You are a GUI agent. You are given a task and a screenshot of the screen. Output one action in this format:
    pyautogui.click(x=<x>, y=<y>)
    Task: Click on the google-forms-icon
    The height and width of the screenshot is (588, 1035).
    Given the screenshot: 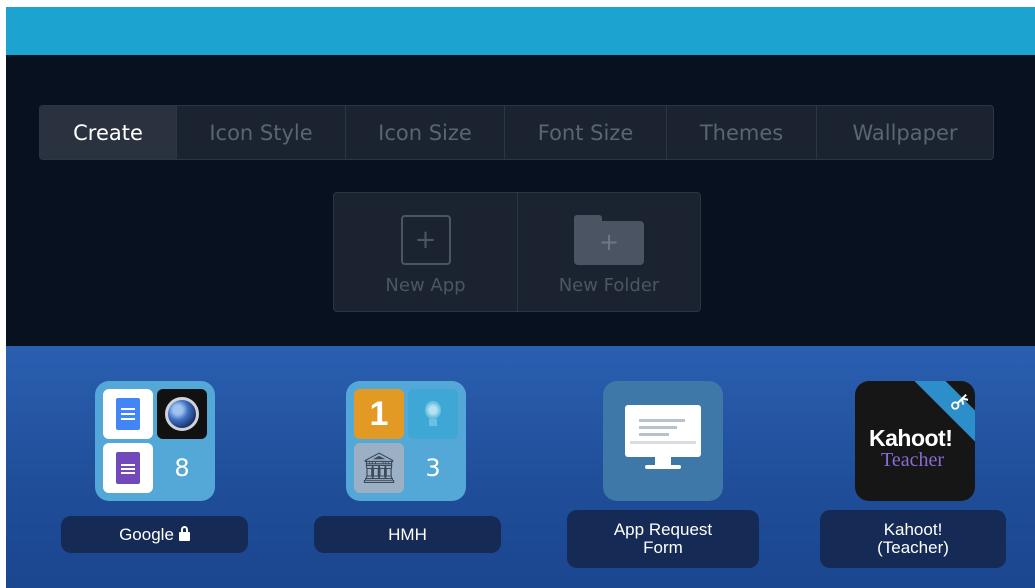 What is the action you would take?
    pyautogui.click(x=128, y=468)
    